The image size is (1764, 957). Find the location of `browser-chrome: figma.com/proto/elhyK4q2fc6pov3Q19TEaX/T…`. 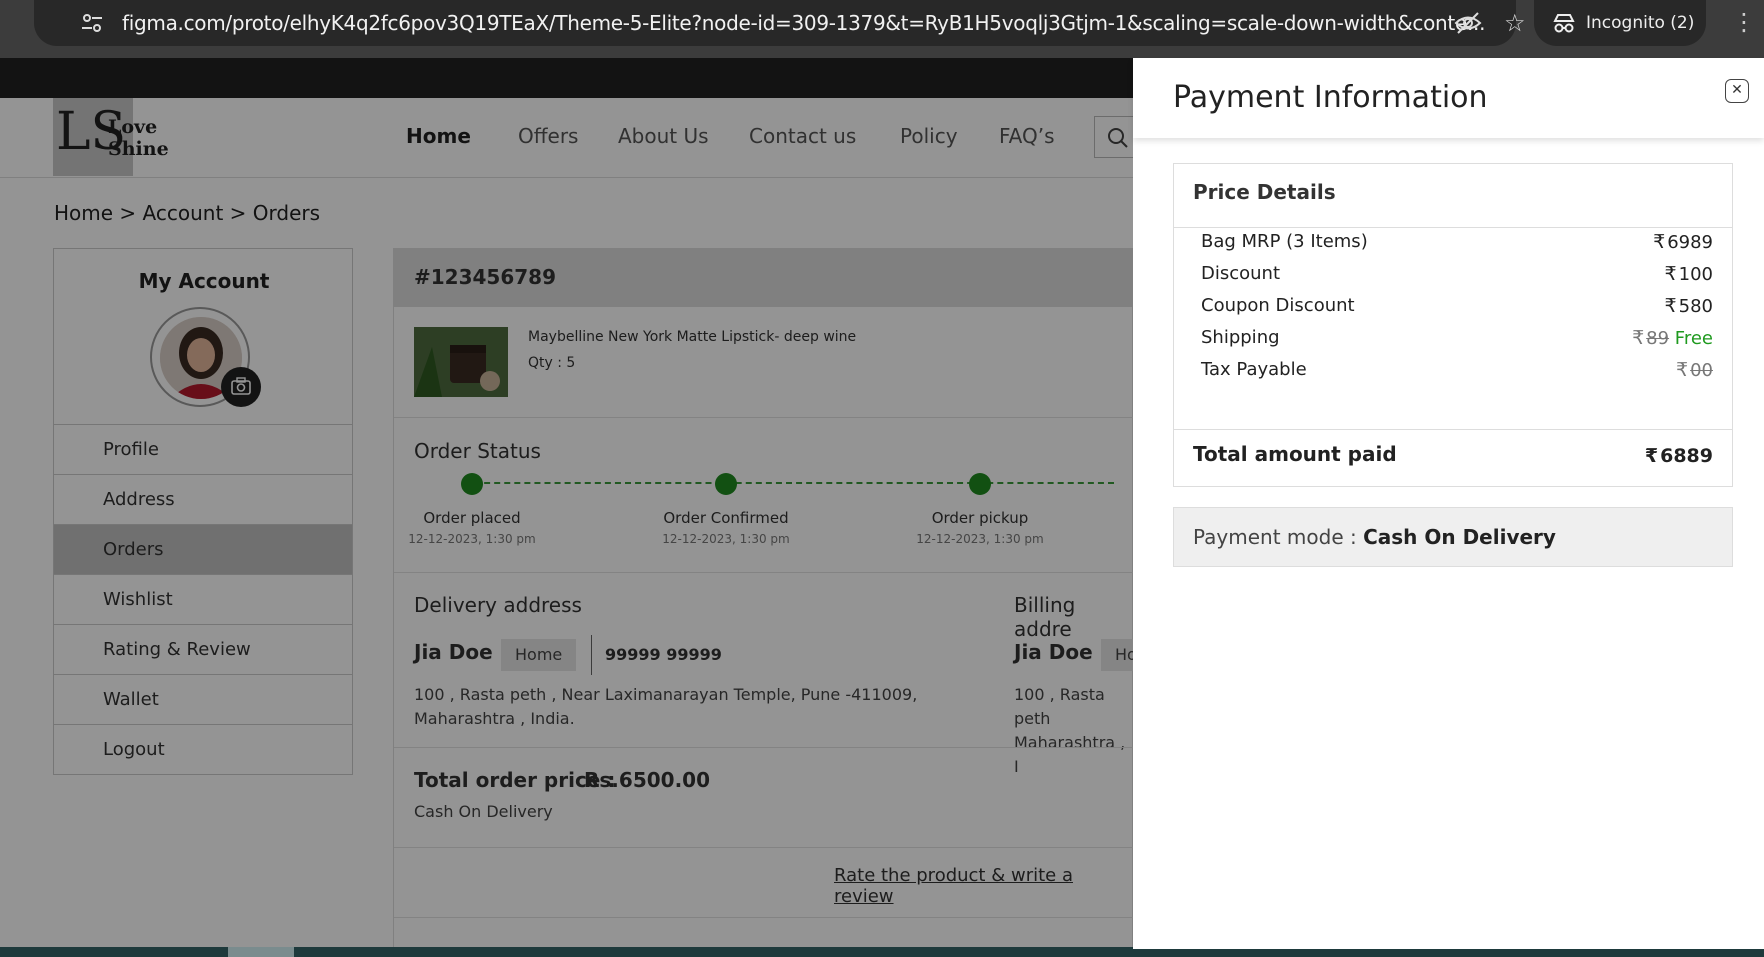

browser-chrome: figma.com/proto/elhyK4q2fc6pov3Q19TEaX/T… is located at coordinates (882, 29).